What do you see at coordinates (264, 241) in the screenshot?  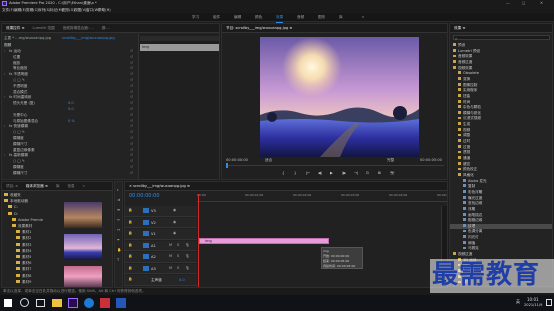 I see `video-clip: img` at bounding box center [264, 241].